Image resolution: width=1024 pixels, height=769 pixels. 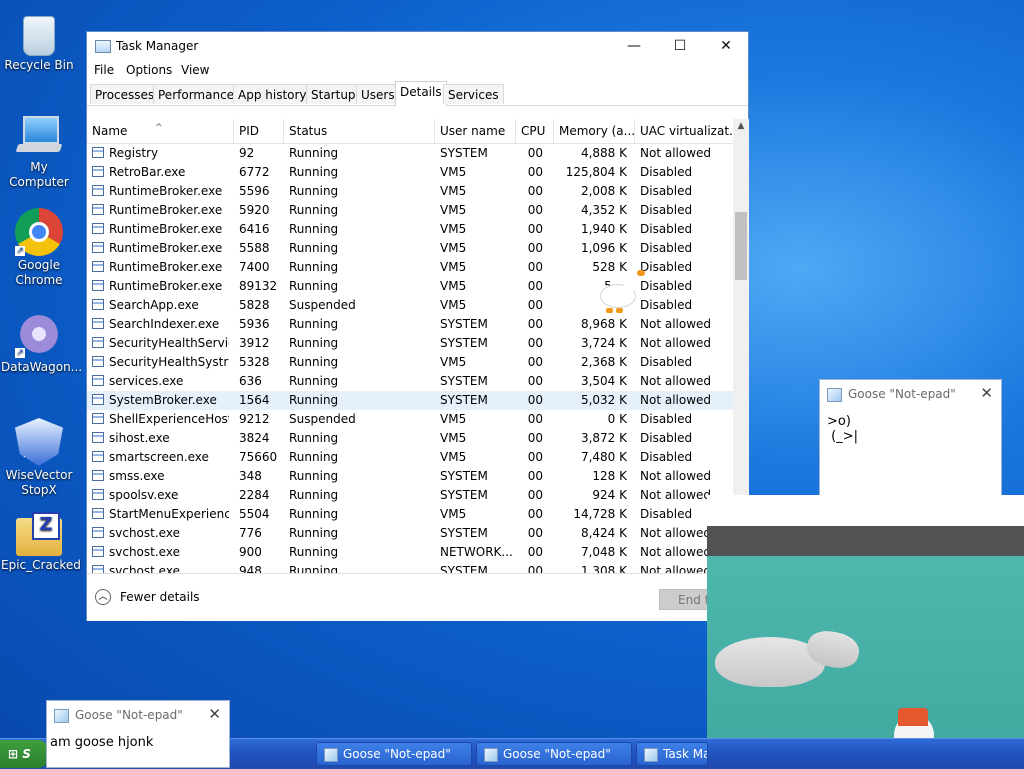 I want to click on notepad-text: >o) (_>|, so click(x=842, y=429).